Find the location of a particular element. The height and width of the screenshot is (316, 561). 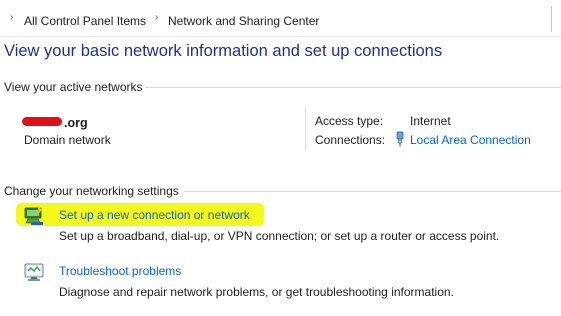

network-type: Domain network is located at coordinates (67, 140).